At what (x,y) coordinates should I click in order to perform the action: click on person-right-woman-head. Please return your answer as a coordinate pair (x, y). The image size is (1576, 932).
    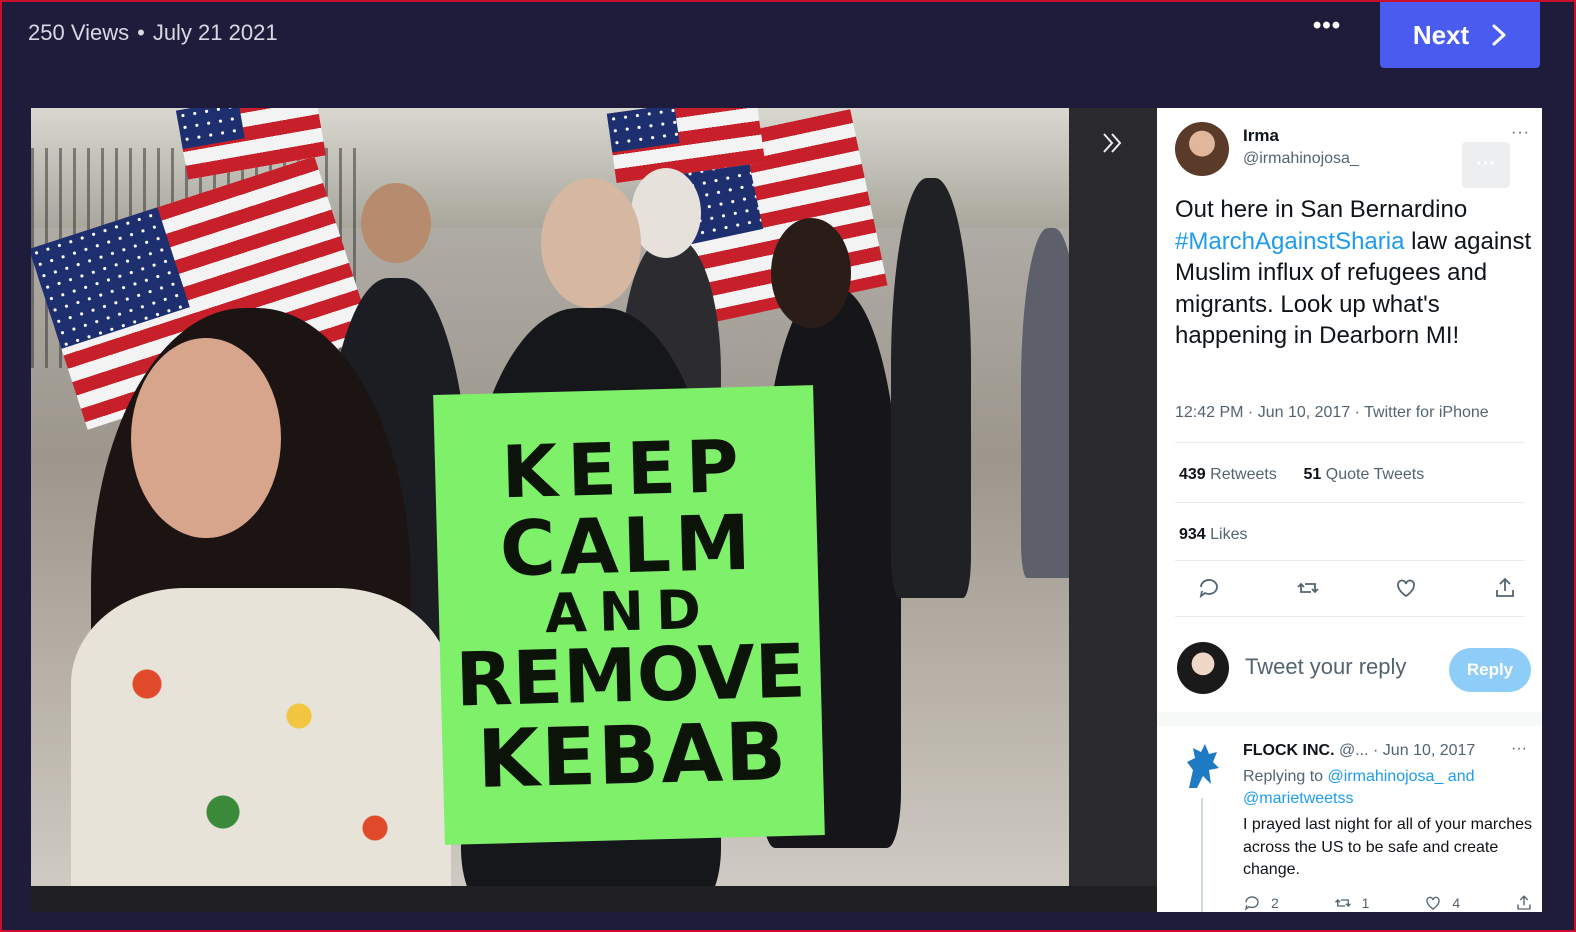
    Looking at the image, I should click on (811, 273).